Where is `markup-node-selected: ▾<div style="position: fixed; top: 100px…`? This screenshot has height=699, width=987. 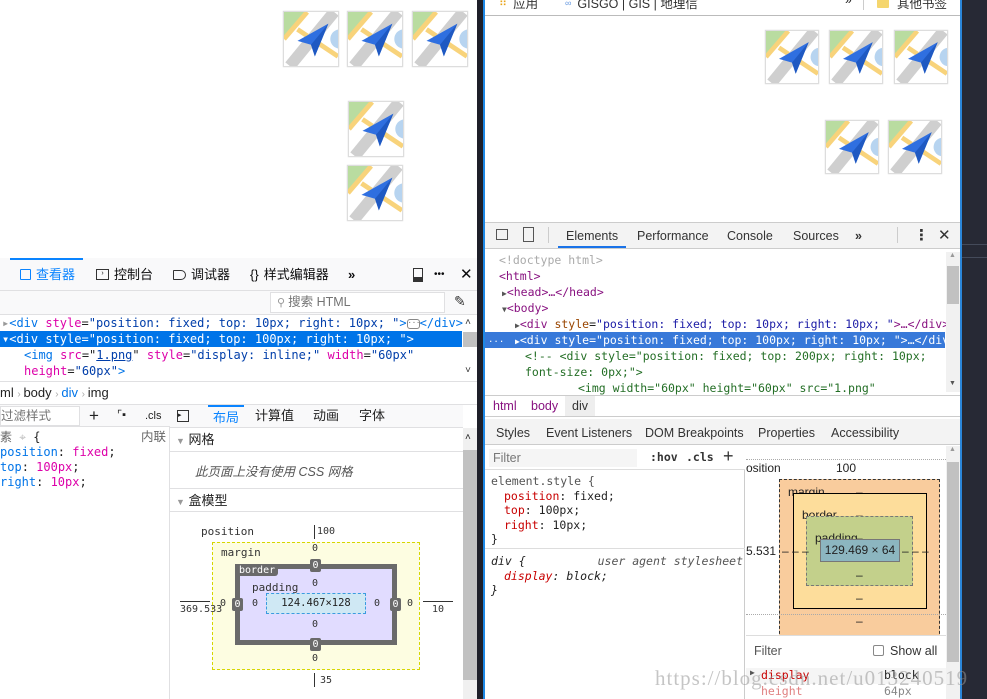 markup-node-selected: ▾<div style="position: fixed; top: 100px… is located at coordinates (231, 339).